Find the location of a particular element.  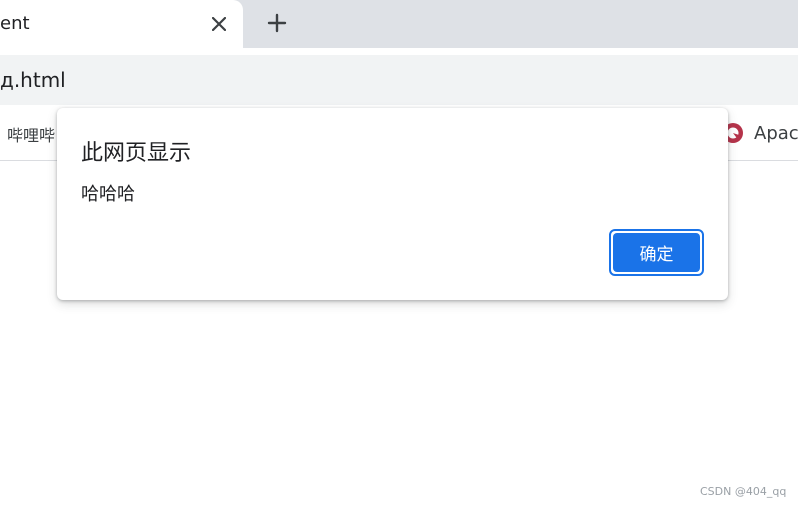

ok-button-label: 确定 is located at coordinates (656, 252).